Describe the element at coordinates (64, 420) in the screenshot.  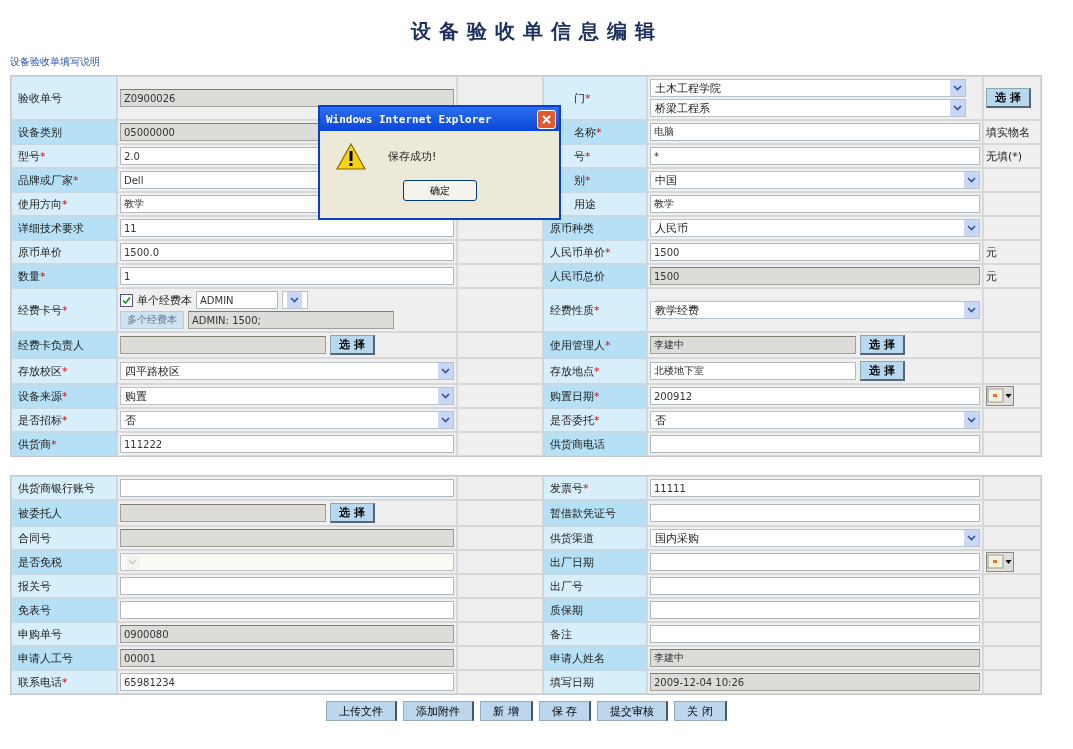
I see `field-label: 是否招标*` at that location.